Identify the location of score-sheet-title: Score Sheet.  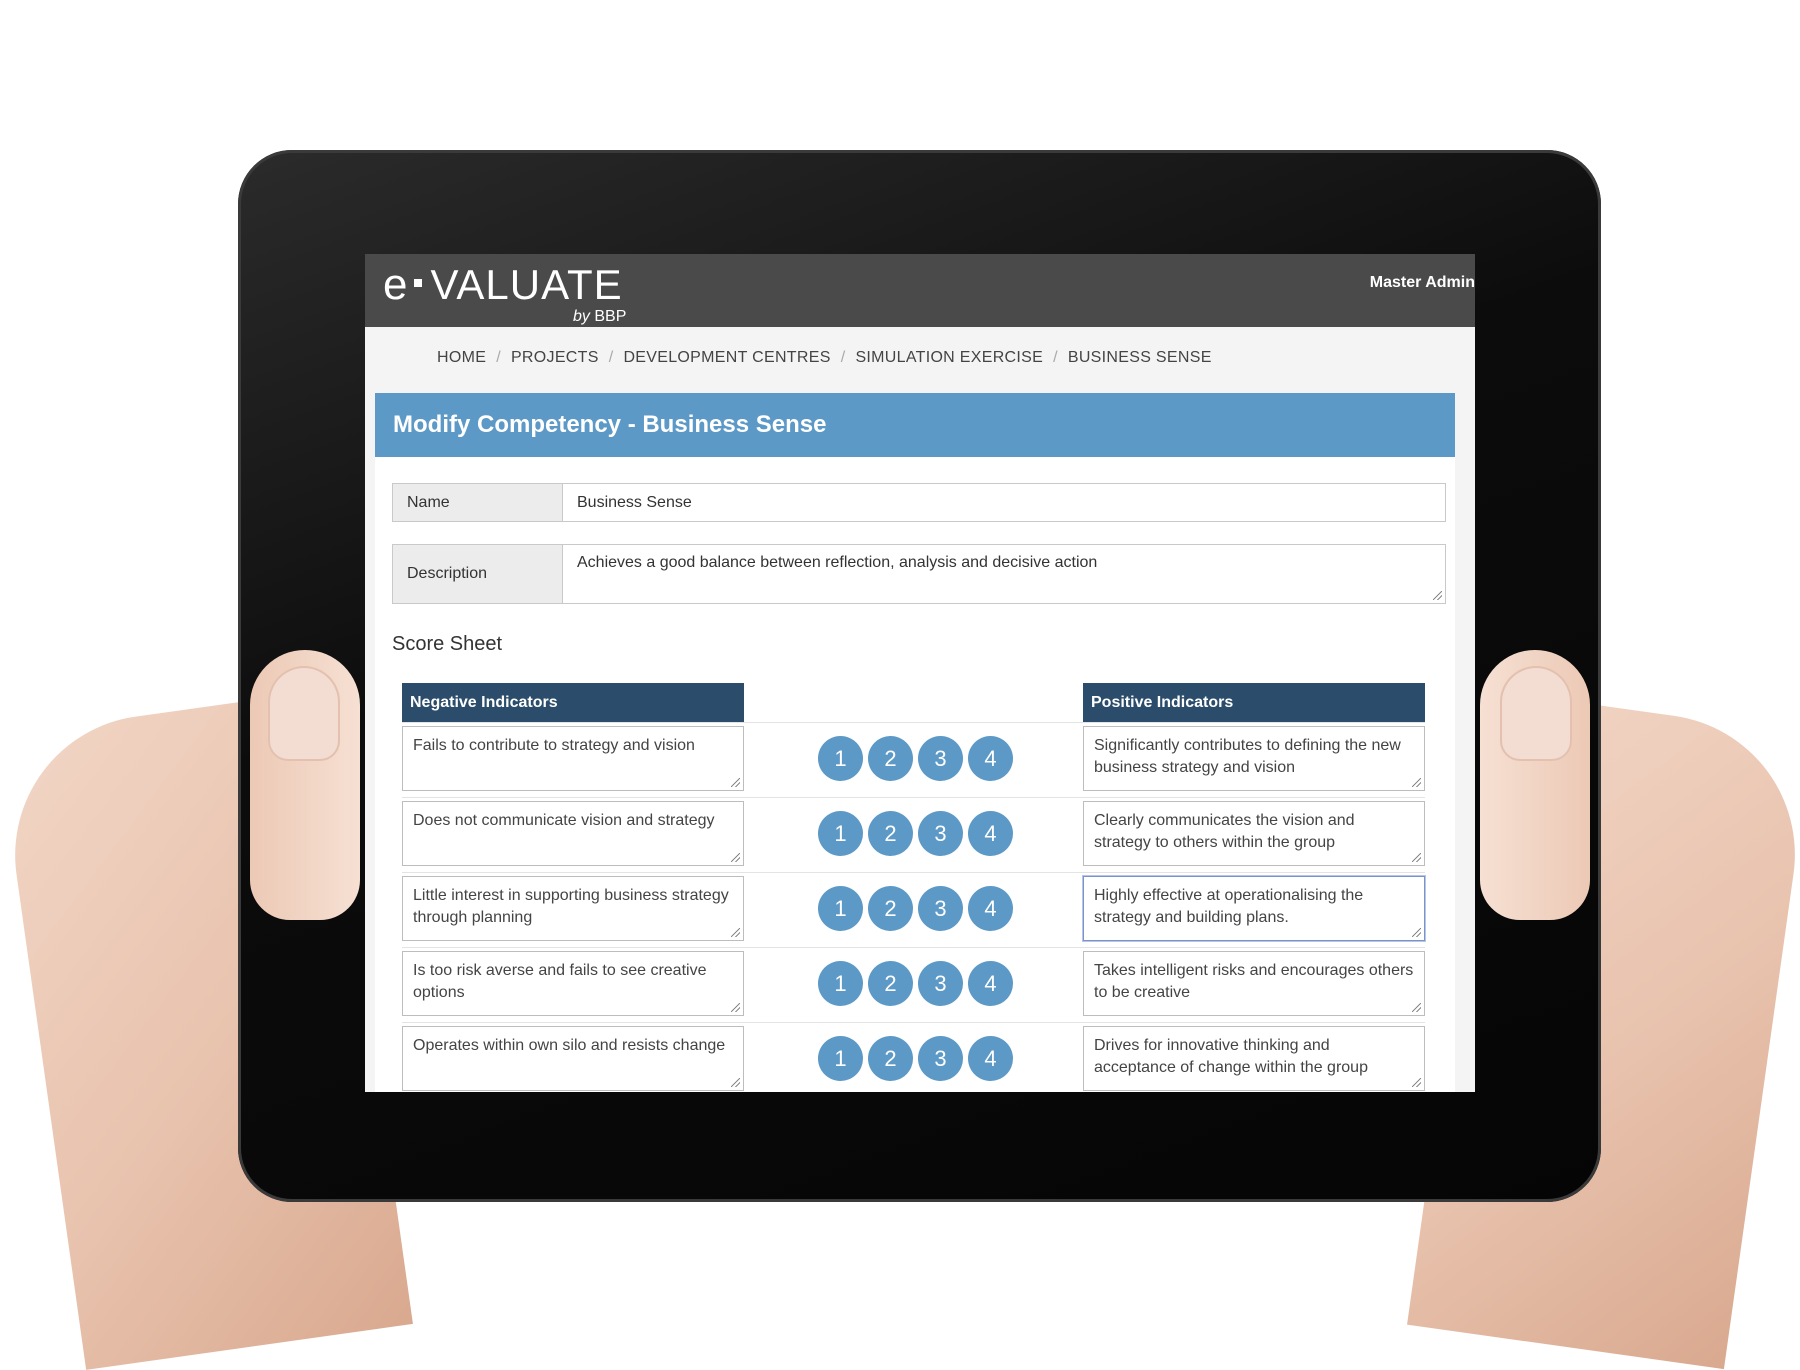
(447, 644).